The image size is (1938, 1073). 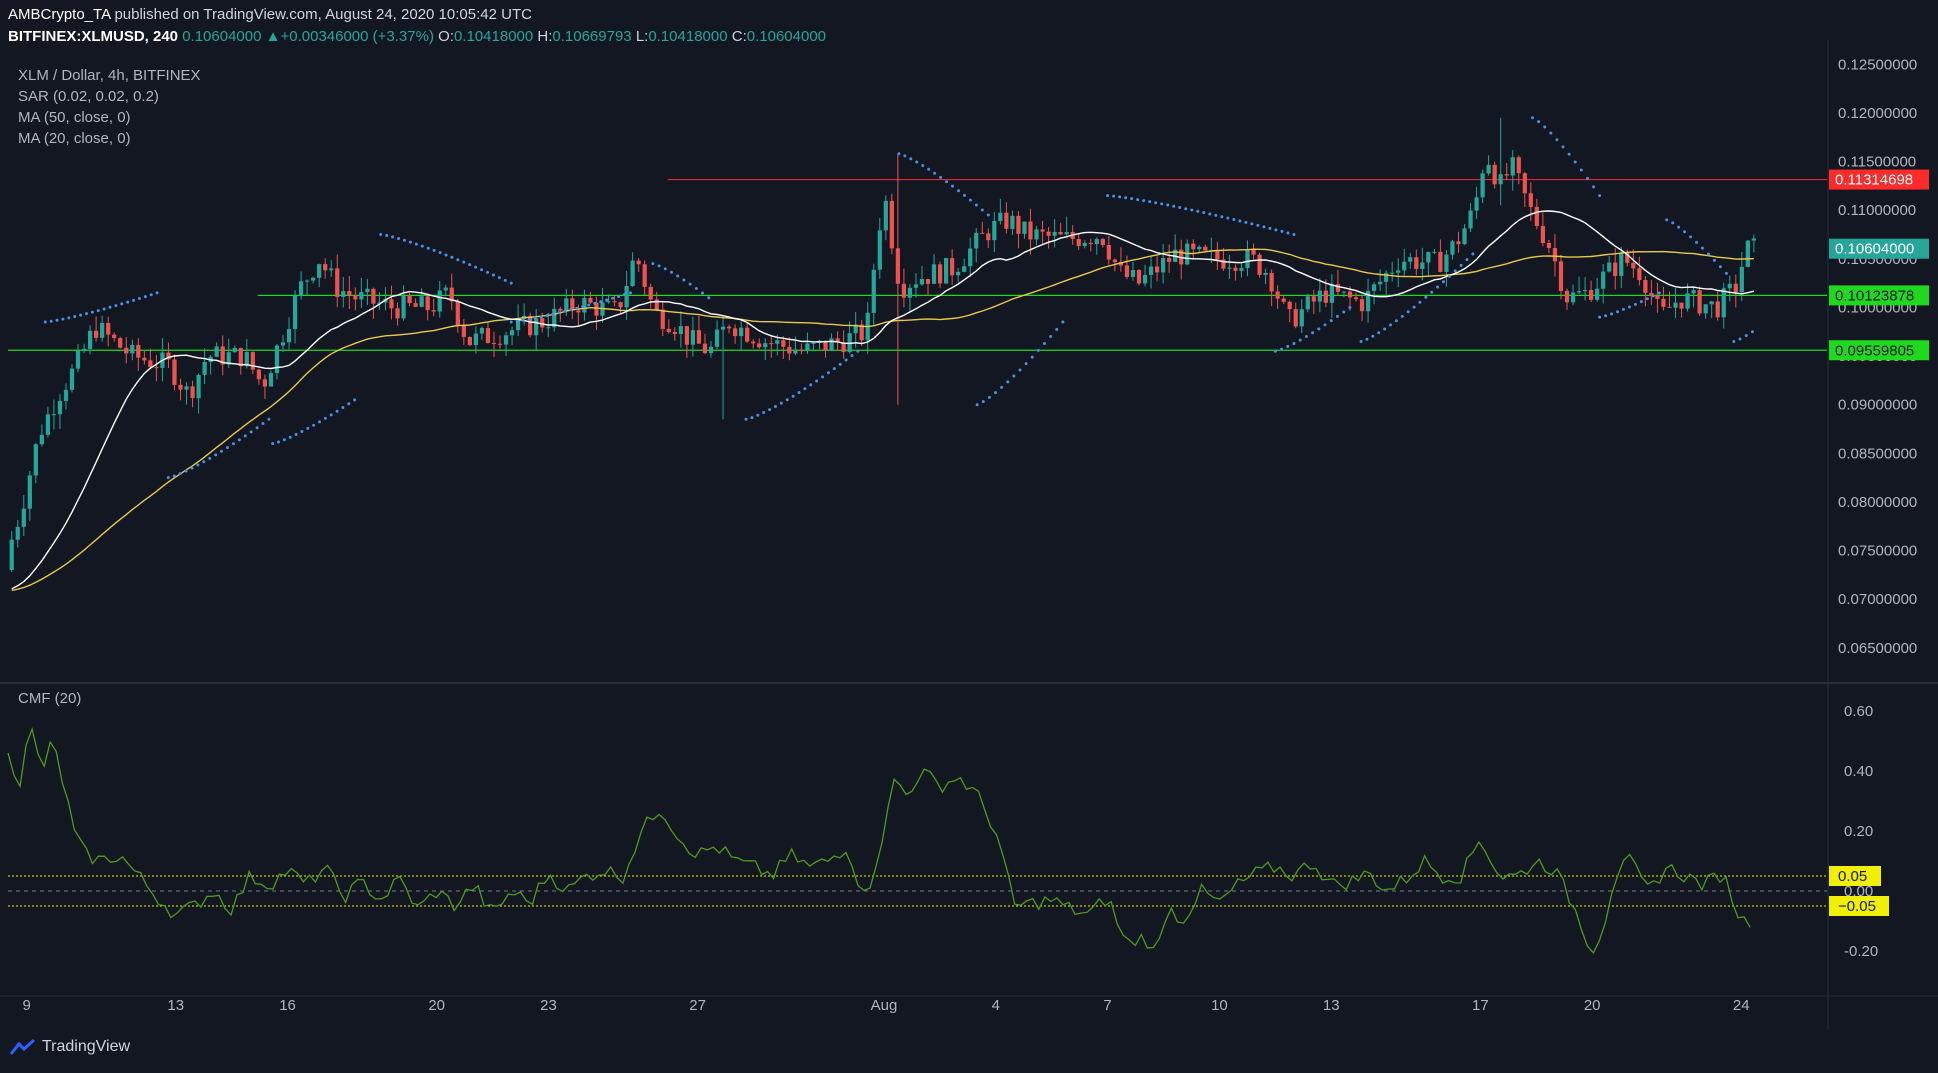 What do you see at coordinates (26, 1005) in the screenshot?
I see `time-tick-label: 9` at bounding box center [26, 1005].